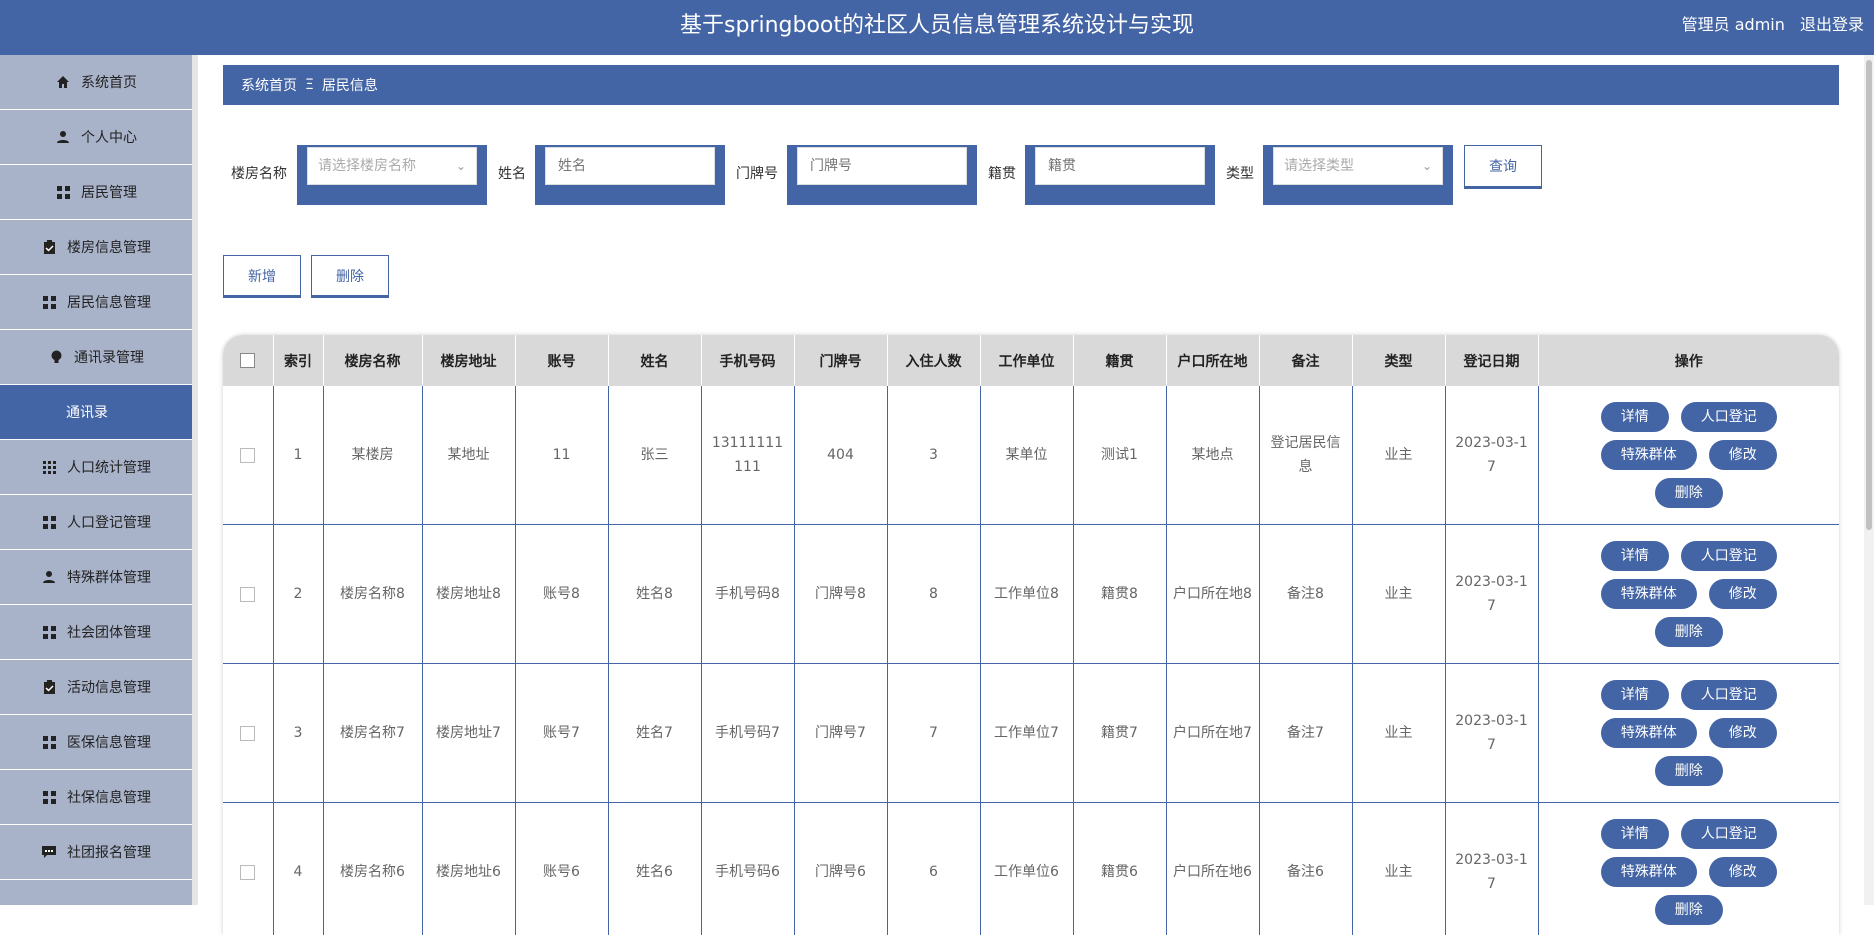  I want to click on cell-index: 4, so click(298, 869).